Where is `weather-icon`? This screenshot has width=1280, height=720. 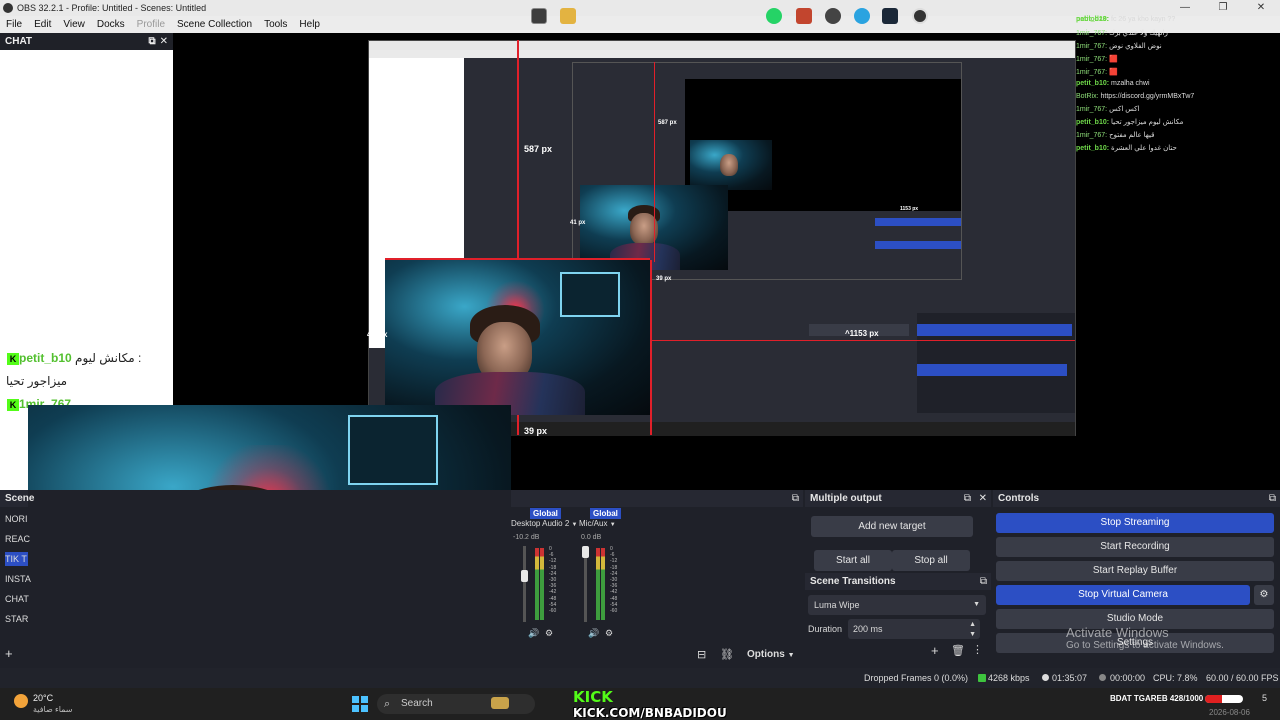 weather-icon is located at coordinates (21, 701).